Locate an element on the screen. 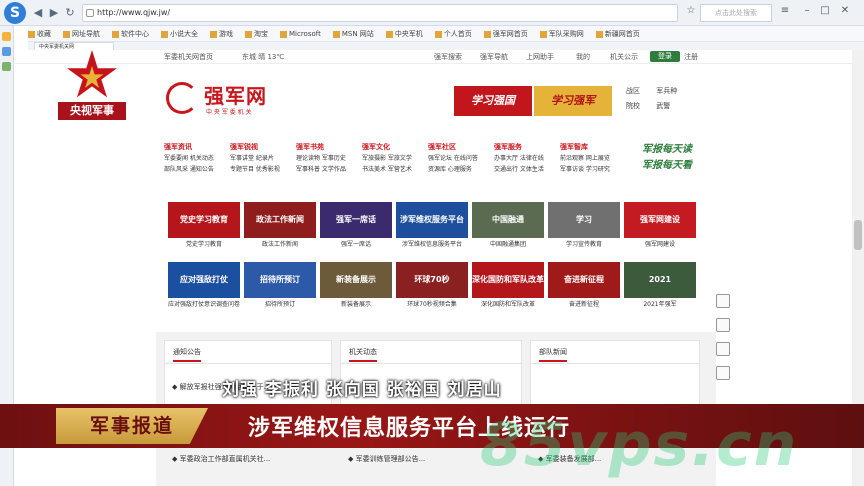  topnav-link-3: 我的 is located at coordinates (583, 57).